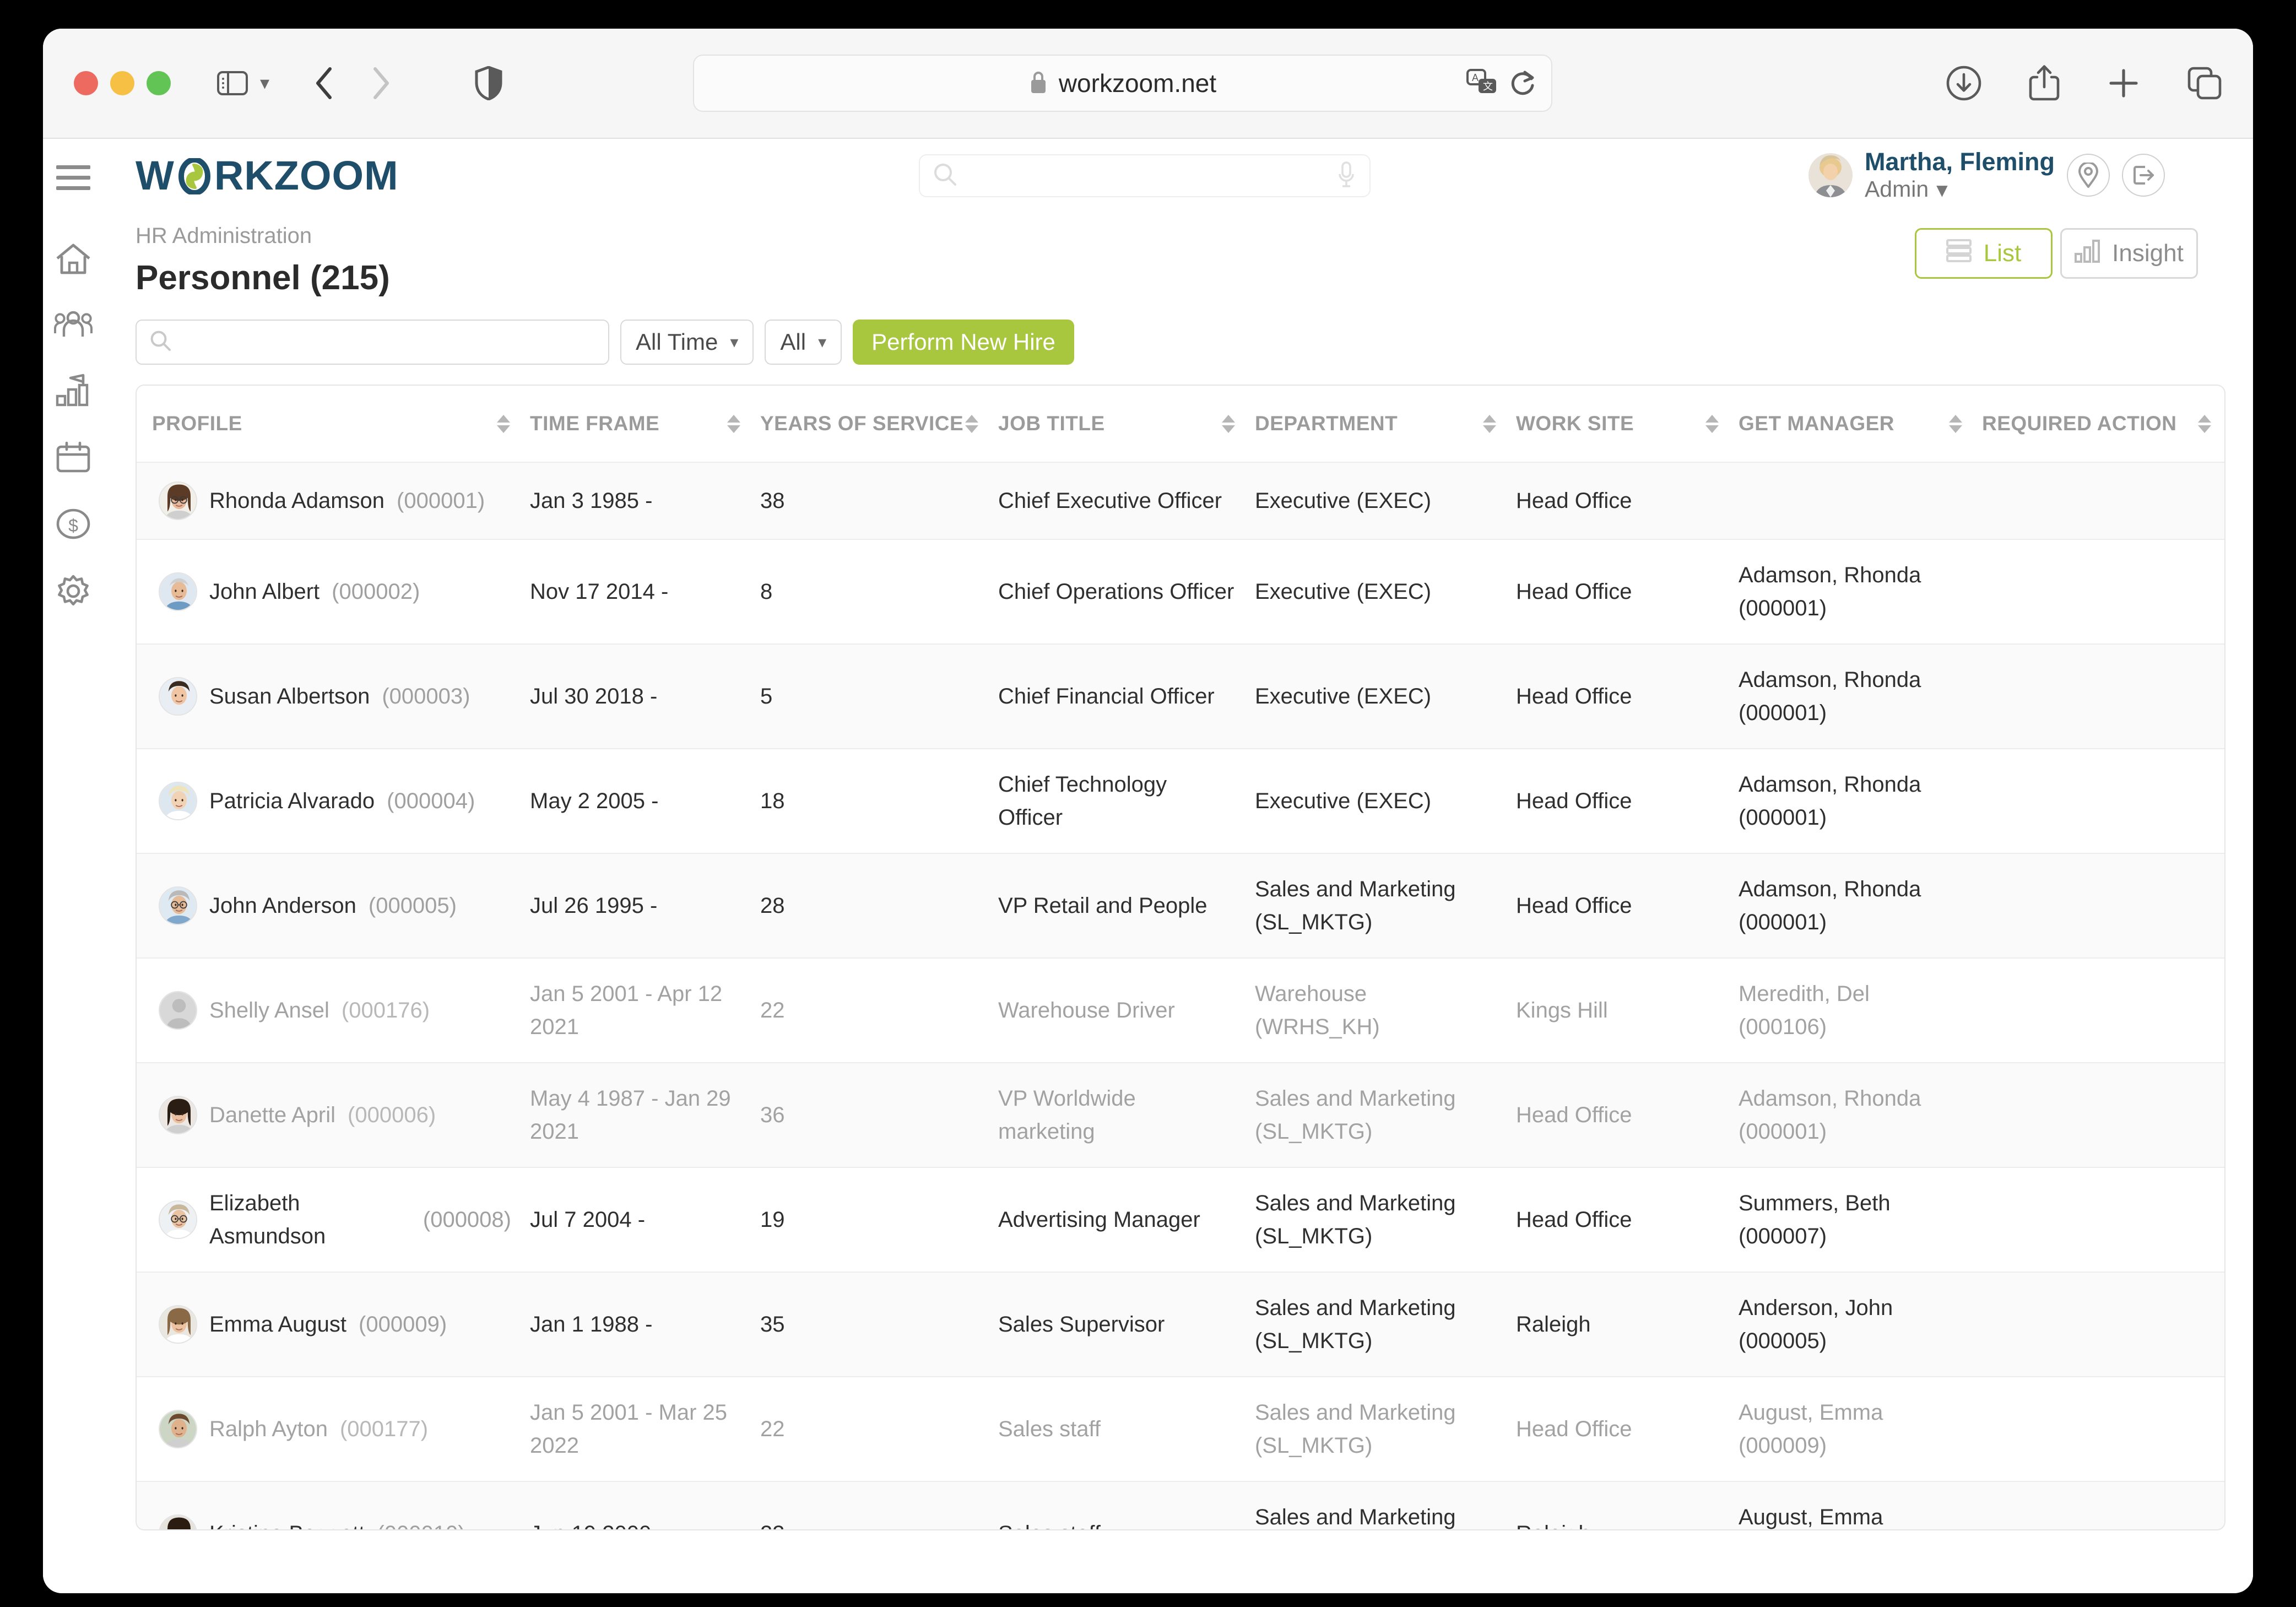 This screenshot has width=2296, height=1607. I want to click on cell-profile: Danette April (000006), so click(330, 1115).